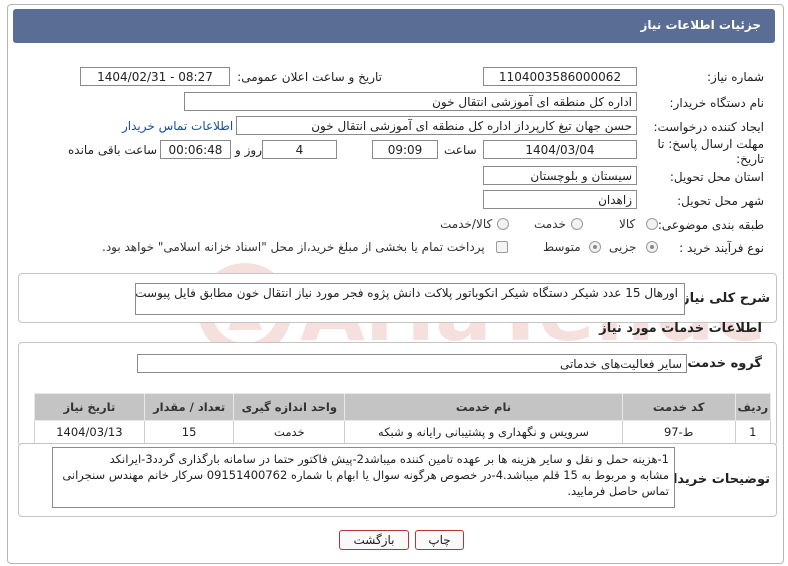  I want to click on deadline-date-label: تاریخ:, so click(750, 159).